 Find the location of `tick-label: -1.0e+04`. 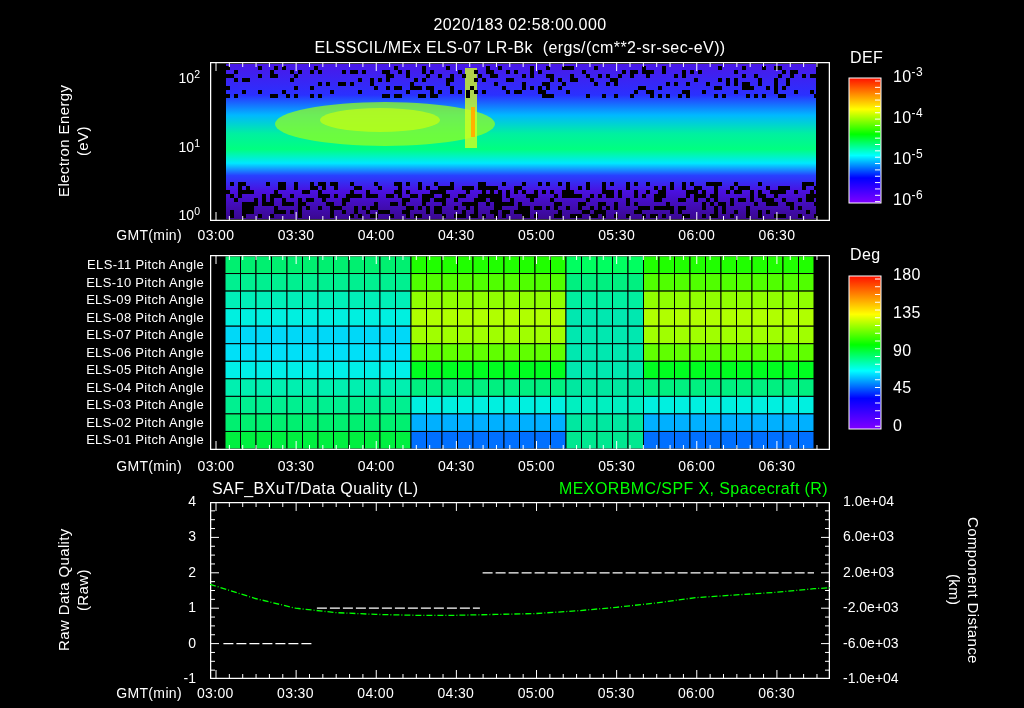

tick-label: -1.0e+04 is located at coordinates (871, 678).